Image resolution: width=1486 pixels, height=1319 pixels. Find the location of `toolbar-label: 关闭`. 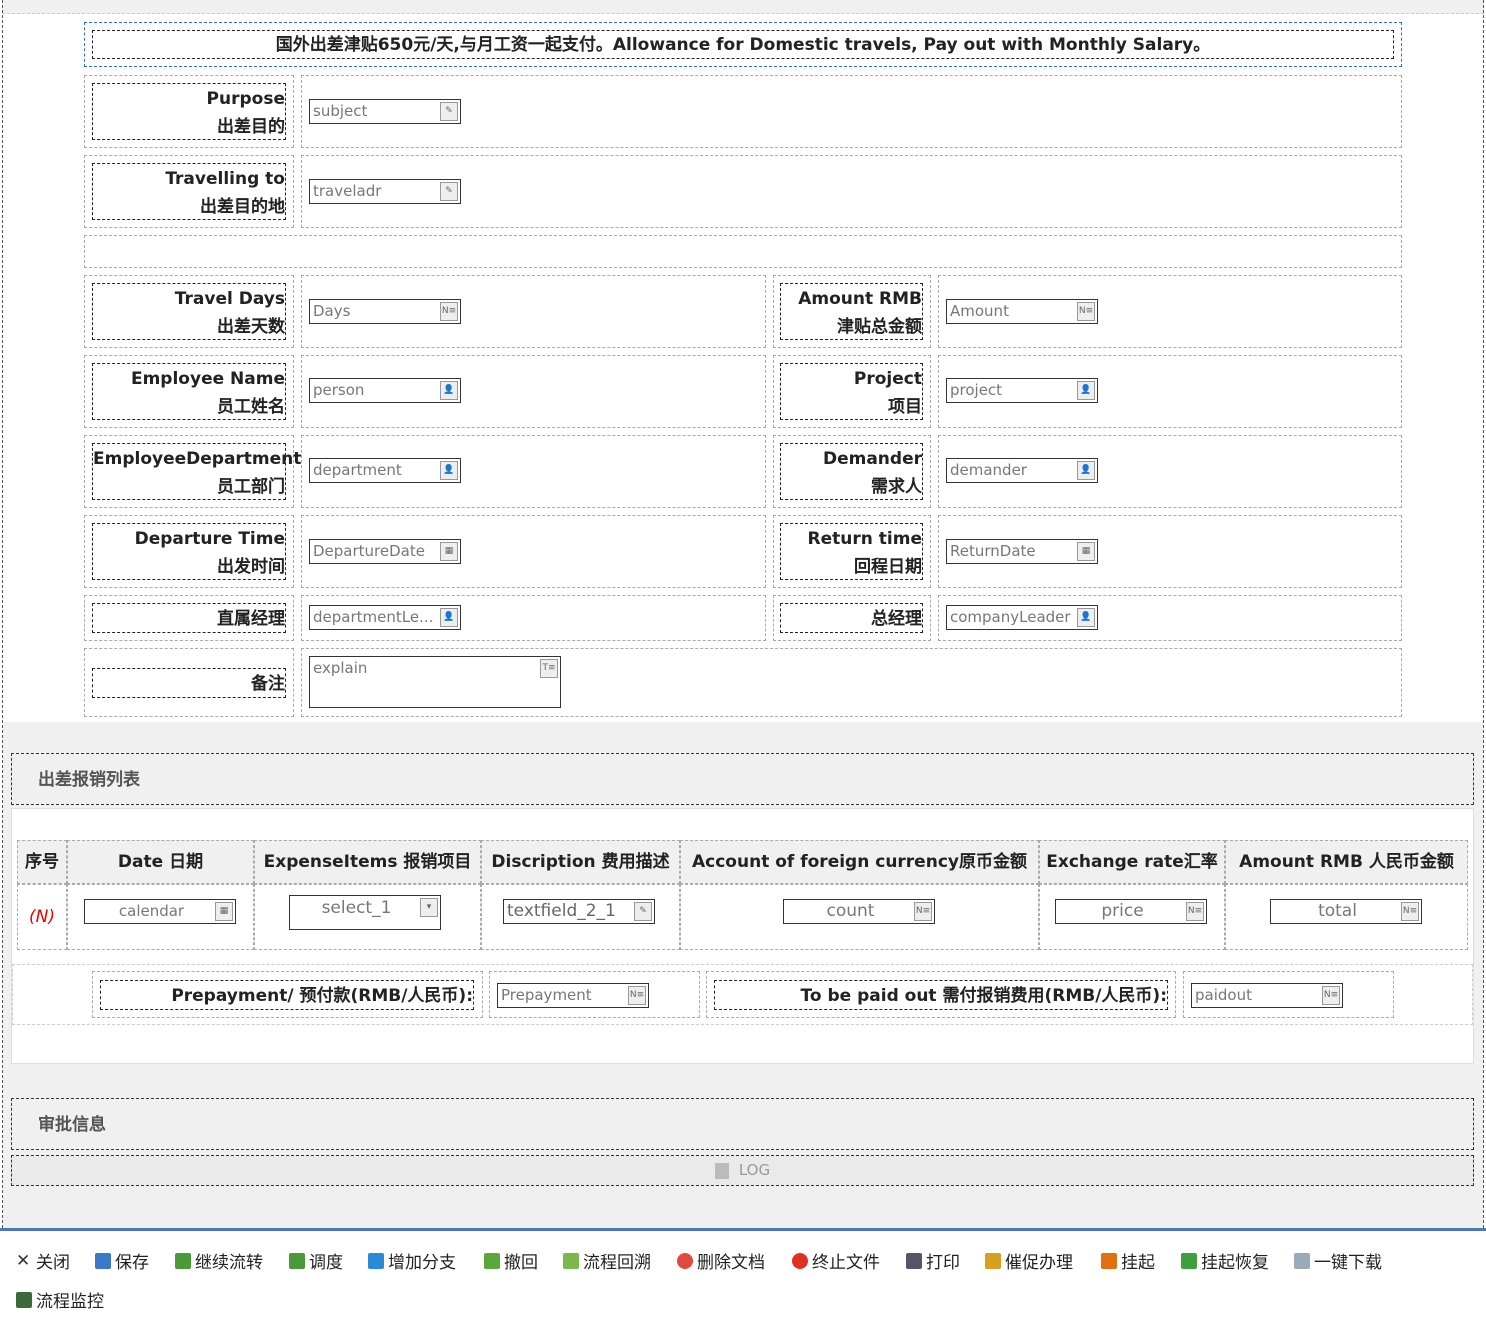

toolbar-label: 关闭 is located at coordinates (53, 1263).